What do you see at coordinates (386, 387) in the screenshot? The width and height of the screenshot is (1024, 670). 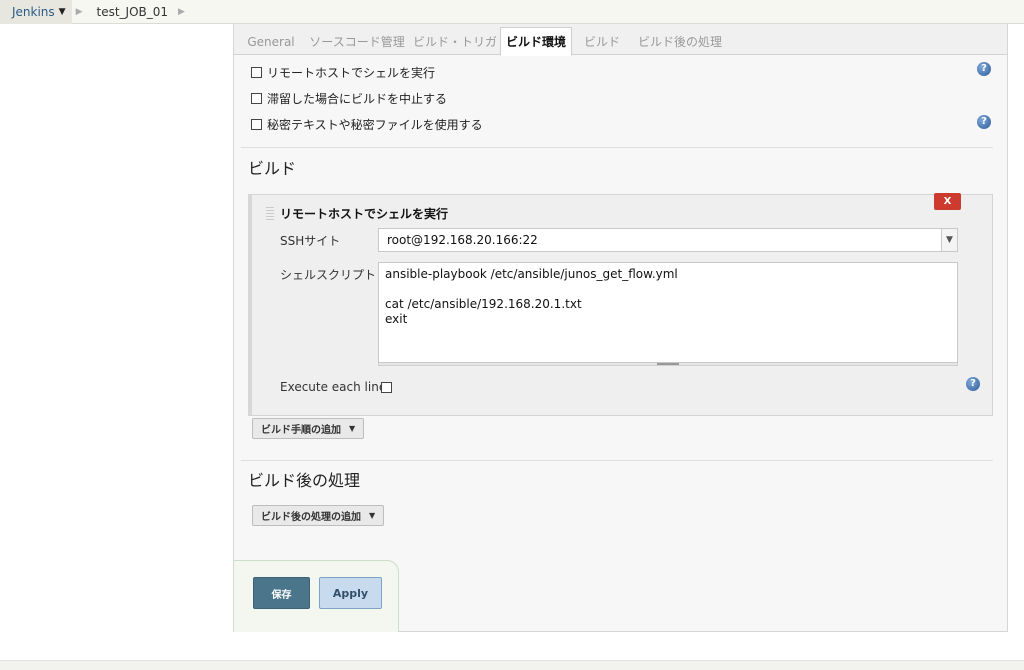 I see `execute-each-line-checkbox` at bounding box center [386, 387].